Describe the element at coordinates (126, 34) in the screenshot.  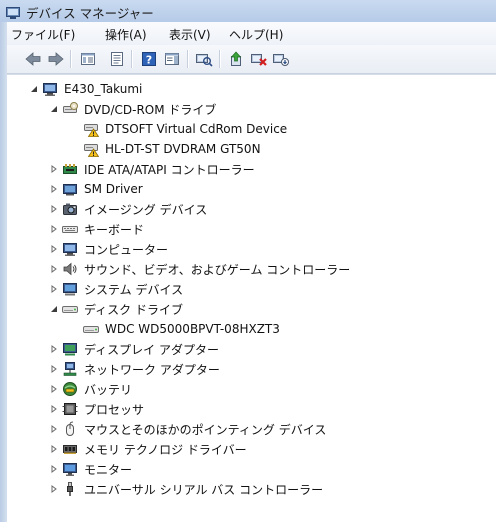
I see `menu-action: 操作(A)` at that location.